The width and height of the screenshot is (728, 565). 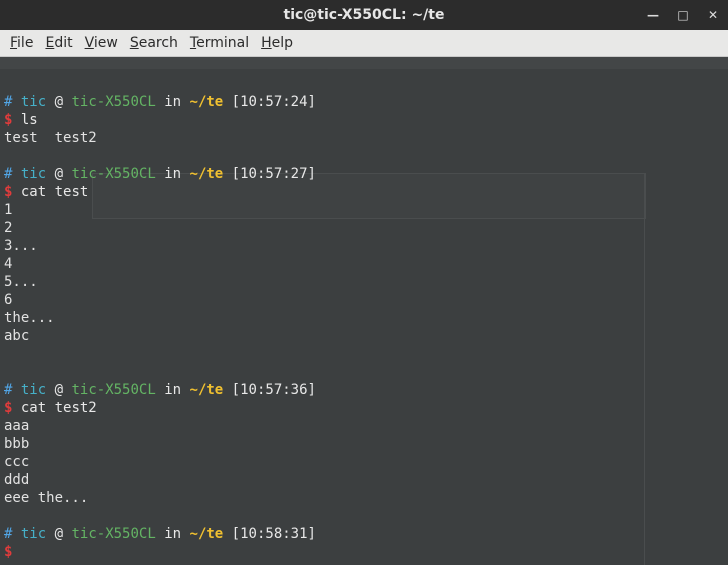 What do you see at coordinates (8, 300) in the screenshot?
I see `output-line: 6` at bounding box center [8, 300].